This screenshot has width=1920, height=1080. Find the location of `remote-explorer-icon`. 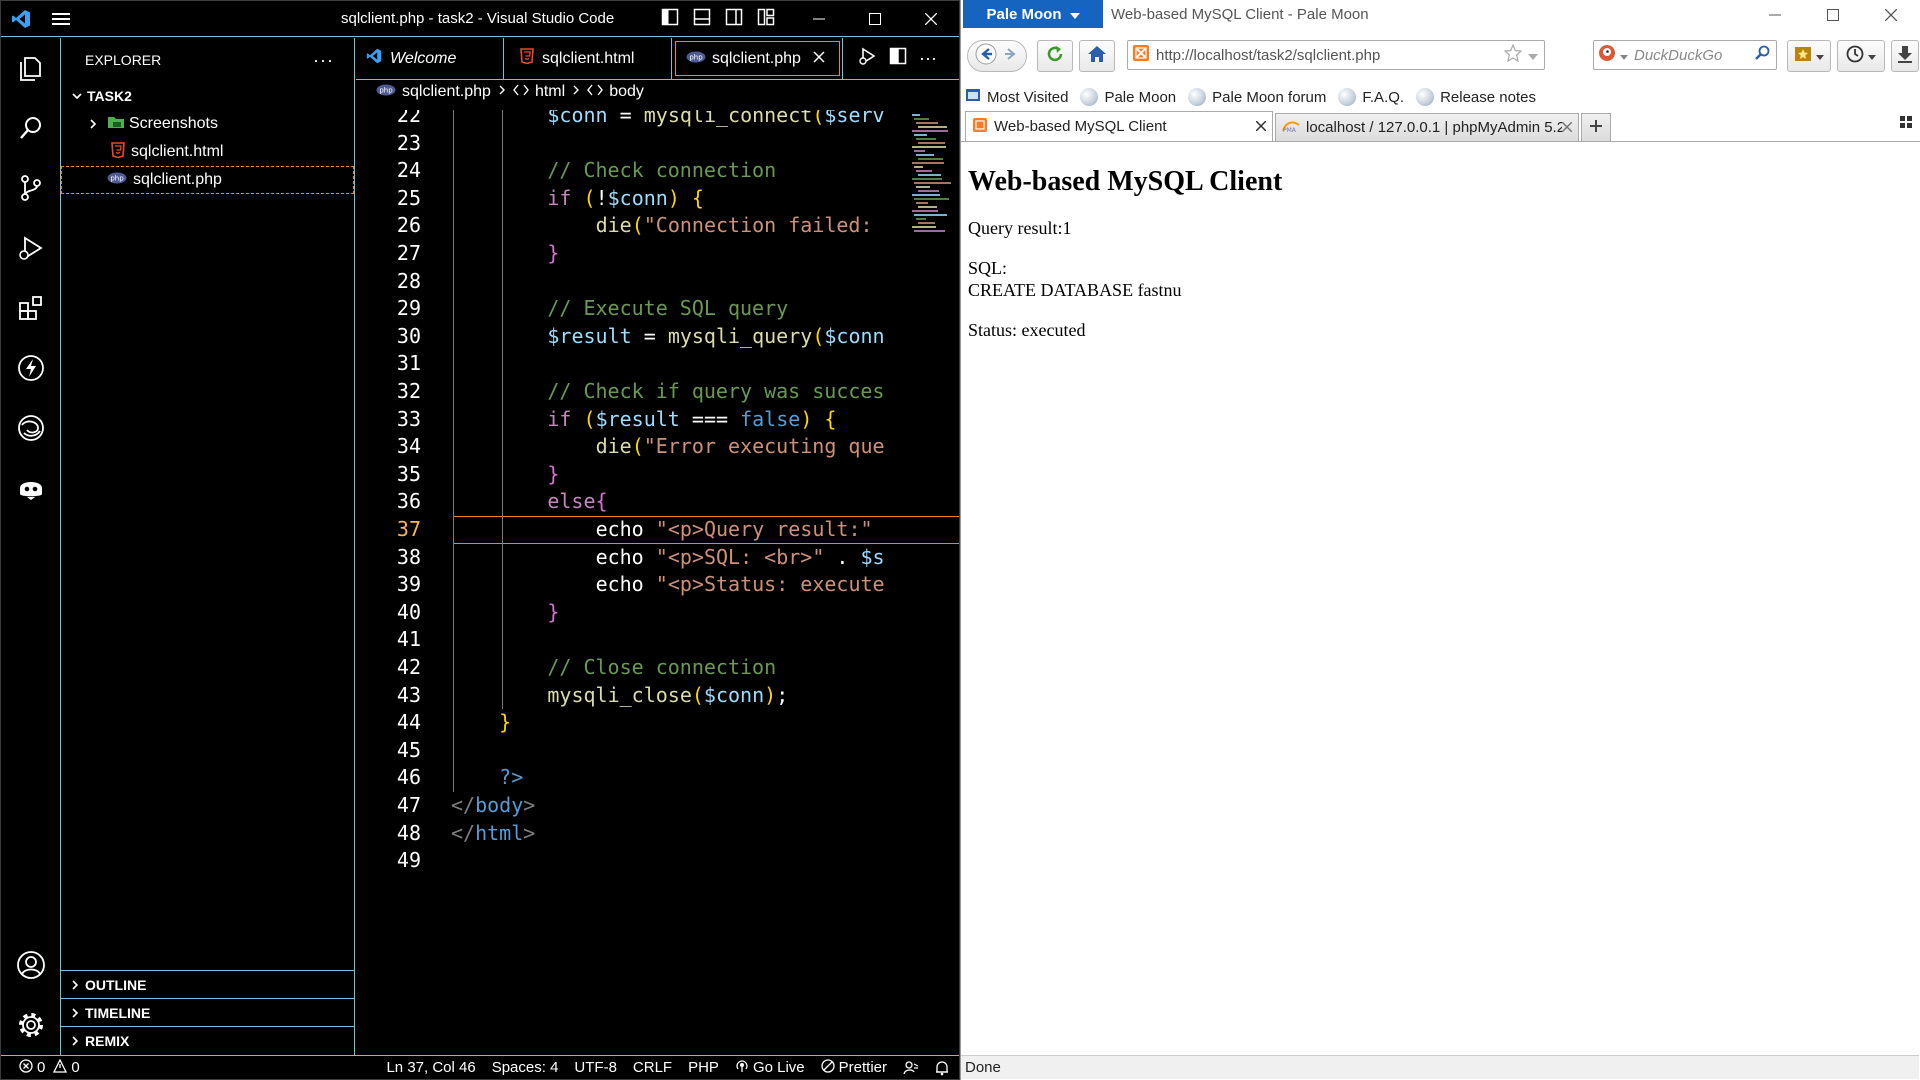

remote-explorer-icon is located at coordinates (31, 428).